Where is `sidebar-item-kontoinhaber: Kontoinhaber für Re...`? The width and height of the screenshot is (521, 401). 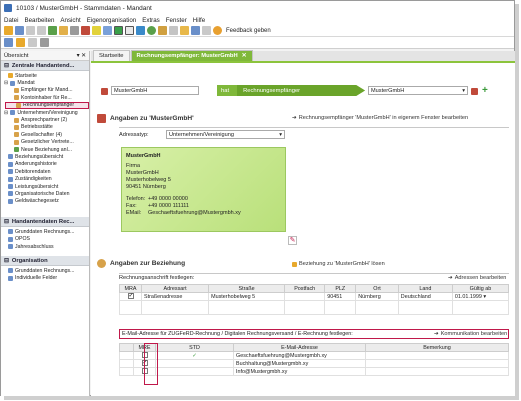
sidebar-item-kontoinhaber: Kontoinhaber für Re... is located at coordinates (46, 97).